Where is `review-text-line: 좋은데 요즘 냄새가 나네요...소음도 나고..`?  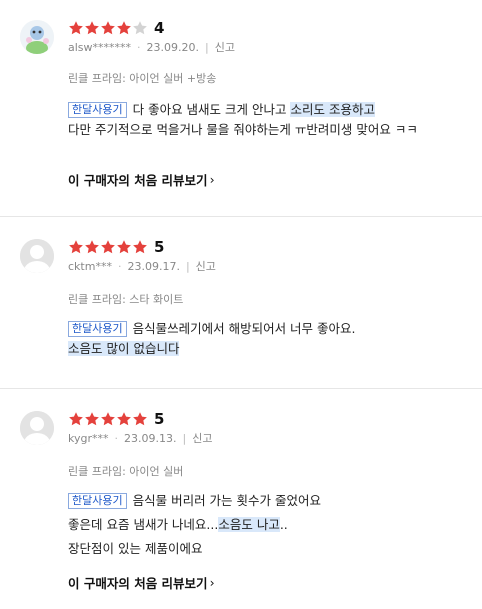 review-text-line: 좋은데 요즘 냄새가 나네요...소음도 나고.. is located at coordinates (178, 524).